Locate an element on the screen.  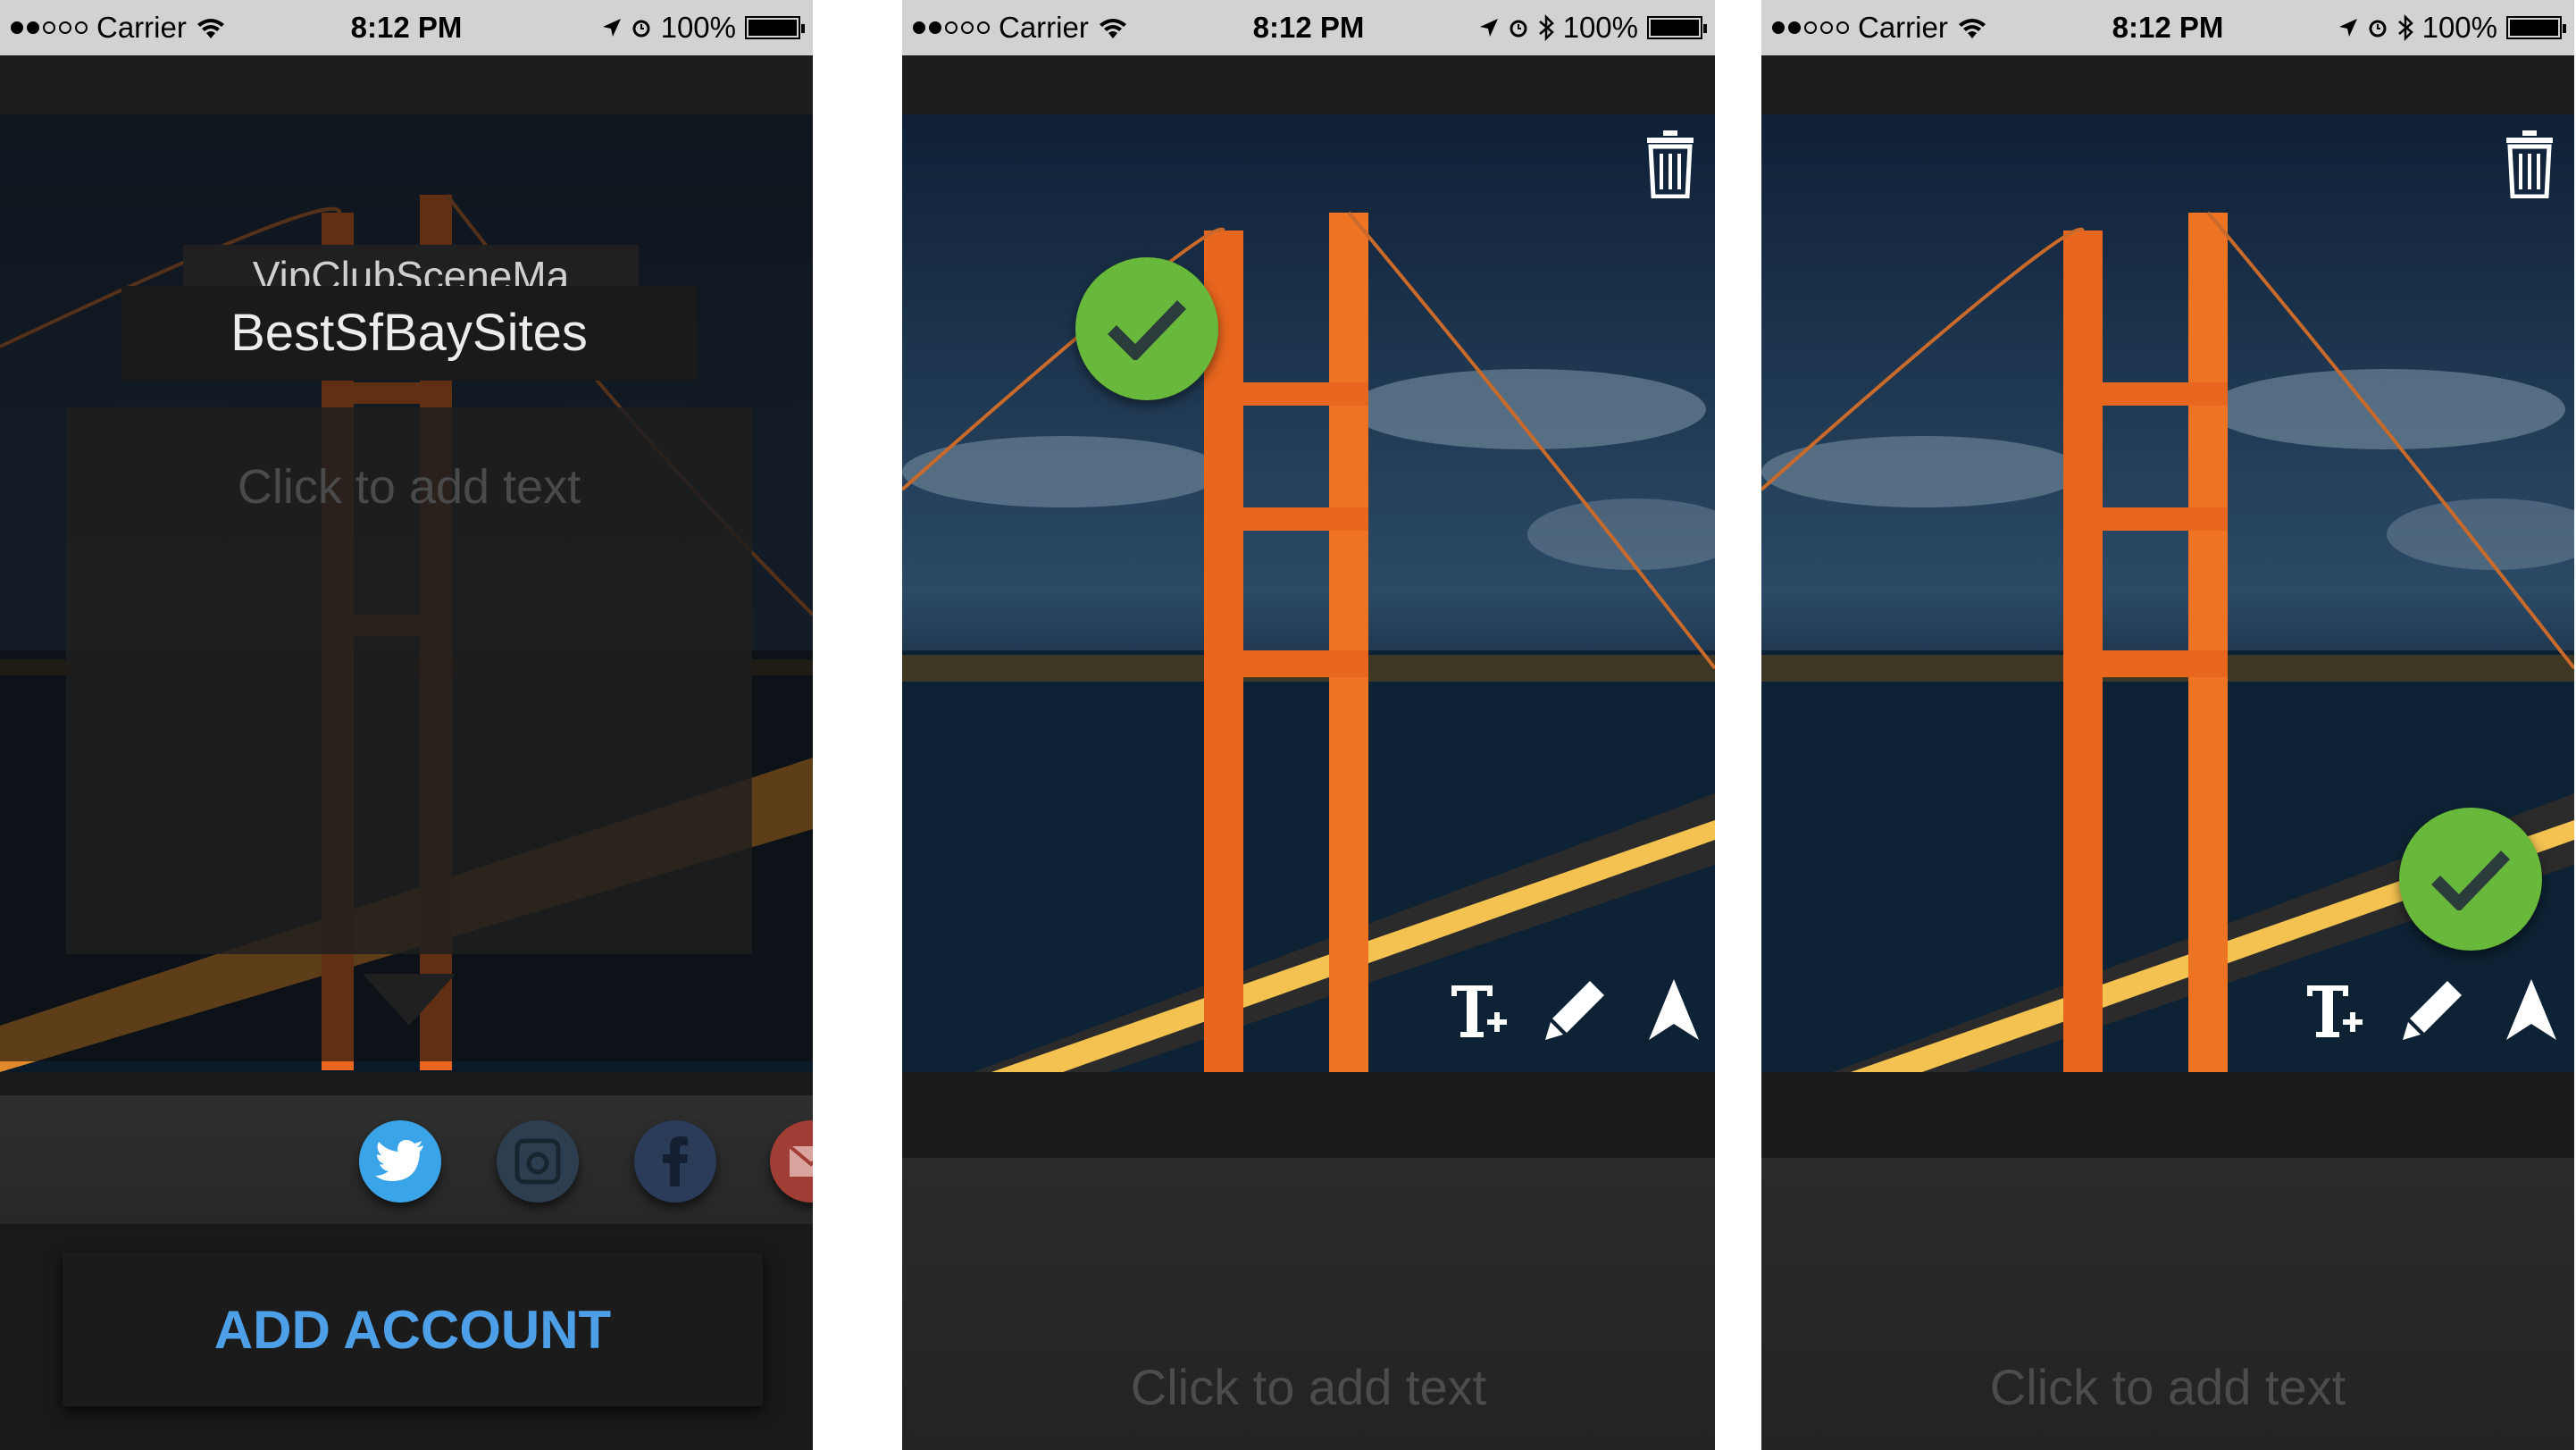
dropdown-arrow-icon is located at coordinates (410, 1000).